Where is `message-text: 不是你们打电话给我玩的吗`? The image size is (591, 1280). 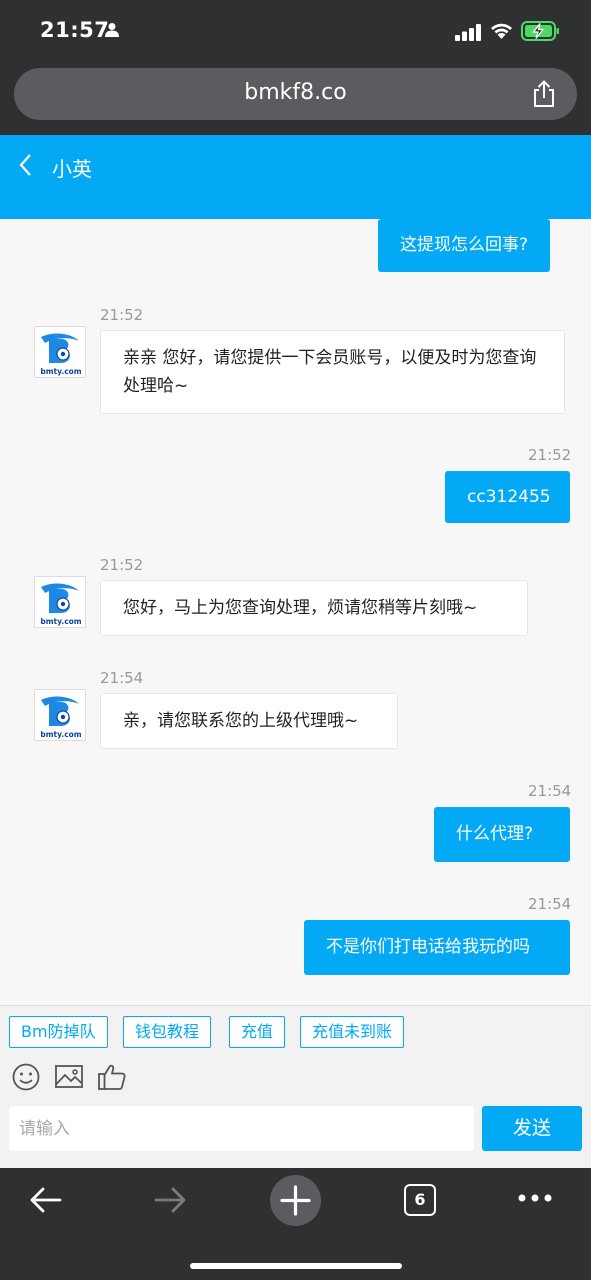
message-text: 不是你们打电话给我玩的吗 is located at coordinates (428, 947).